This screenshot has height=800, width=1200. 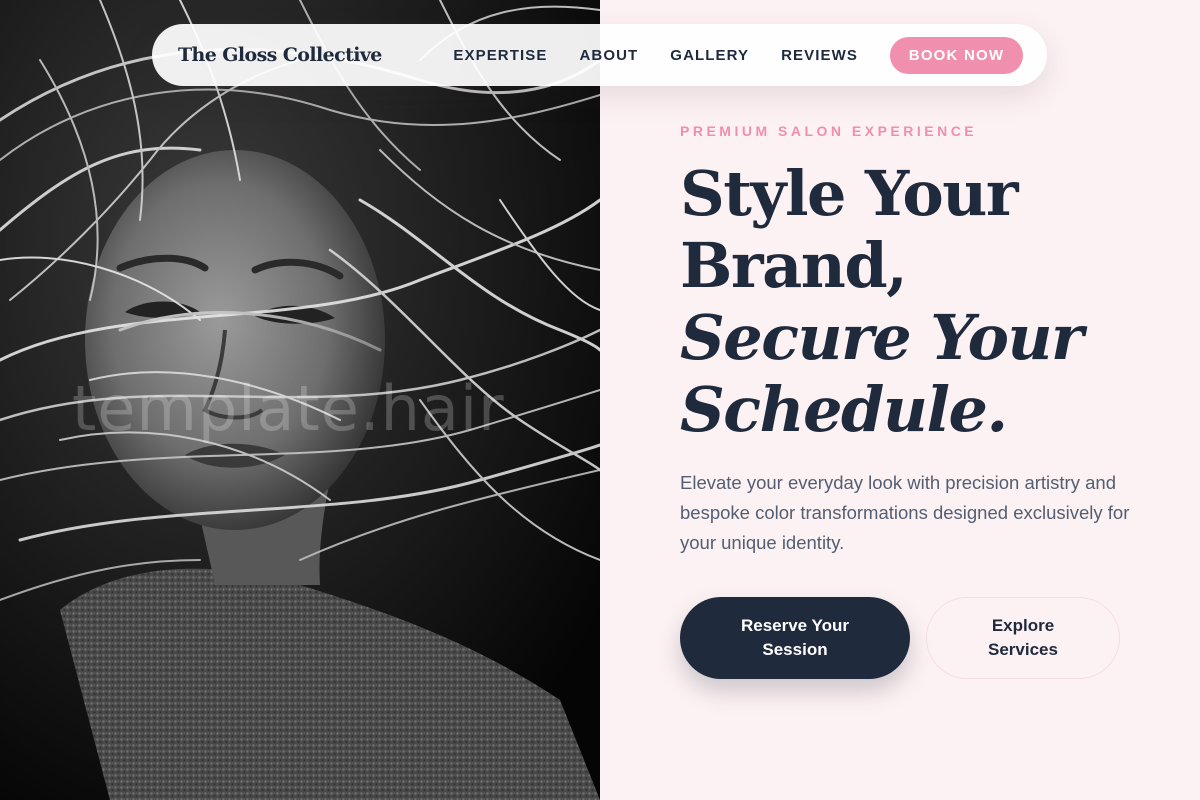 I want to click on brand-logo: The Gloss Collective, so click(x=280, y=55).